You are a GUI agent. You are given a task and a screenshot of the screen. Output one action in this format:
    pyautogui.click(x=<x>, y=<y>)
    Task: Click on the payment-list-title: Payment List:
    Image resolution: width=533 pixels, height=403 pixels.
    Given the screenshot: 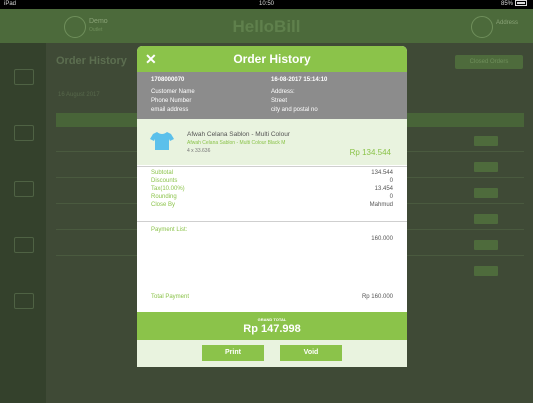 What is the action you would take?
    pyautogui.click(x=169, y=230)
    